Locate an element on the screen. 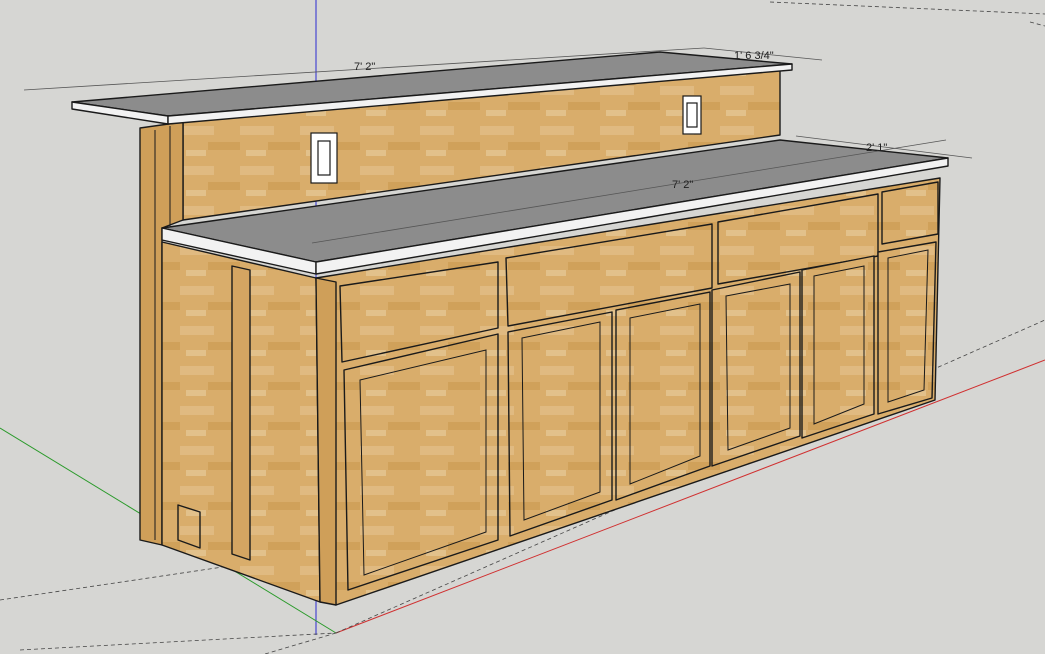 The image size is (1045, 654). dimension-upper-length-text: 7' 2" is located at coordinates (364, 67).